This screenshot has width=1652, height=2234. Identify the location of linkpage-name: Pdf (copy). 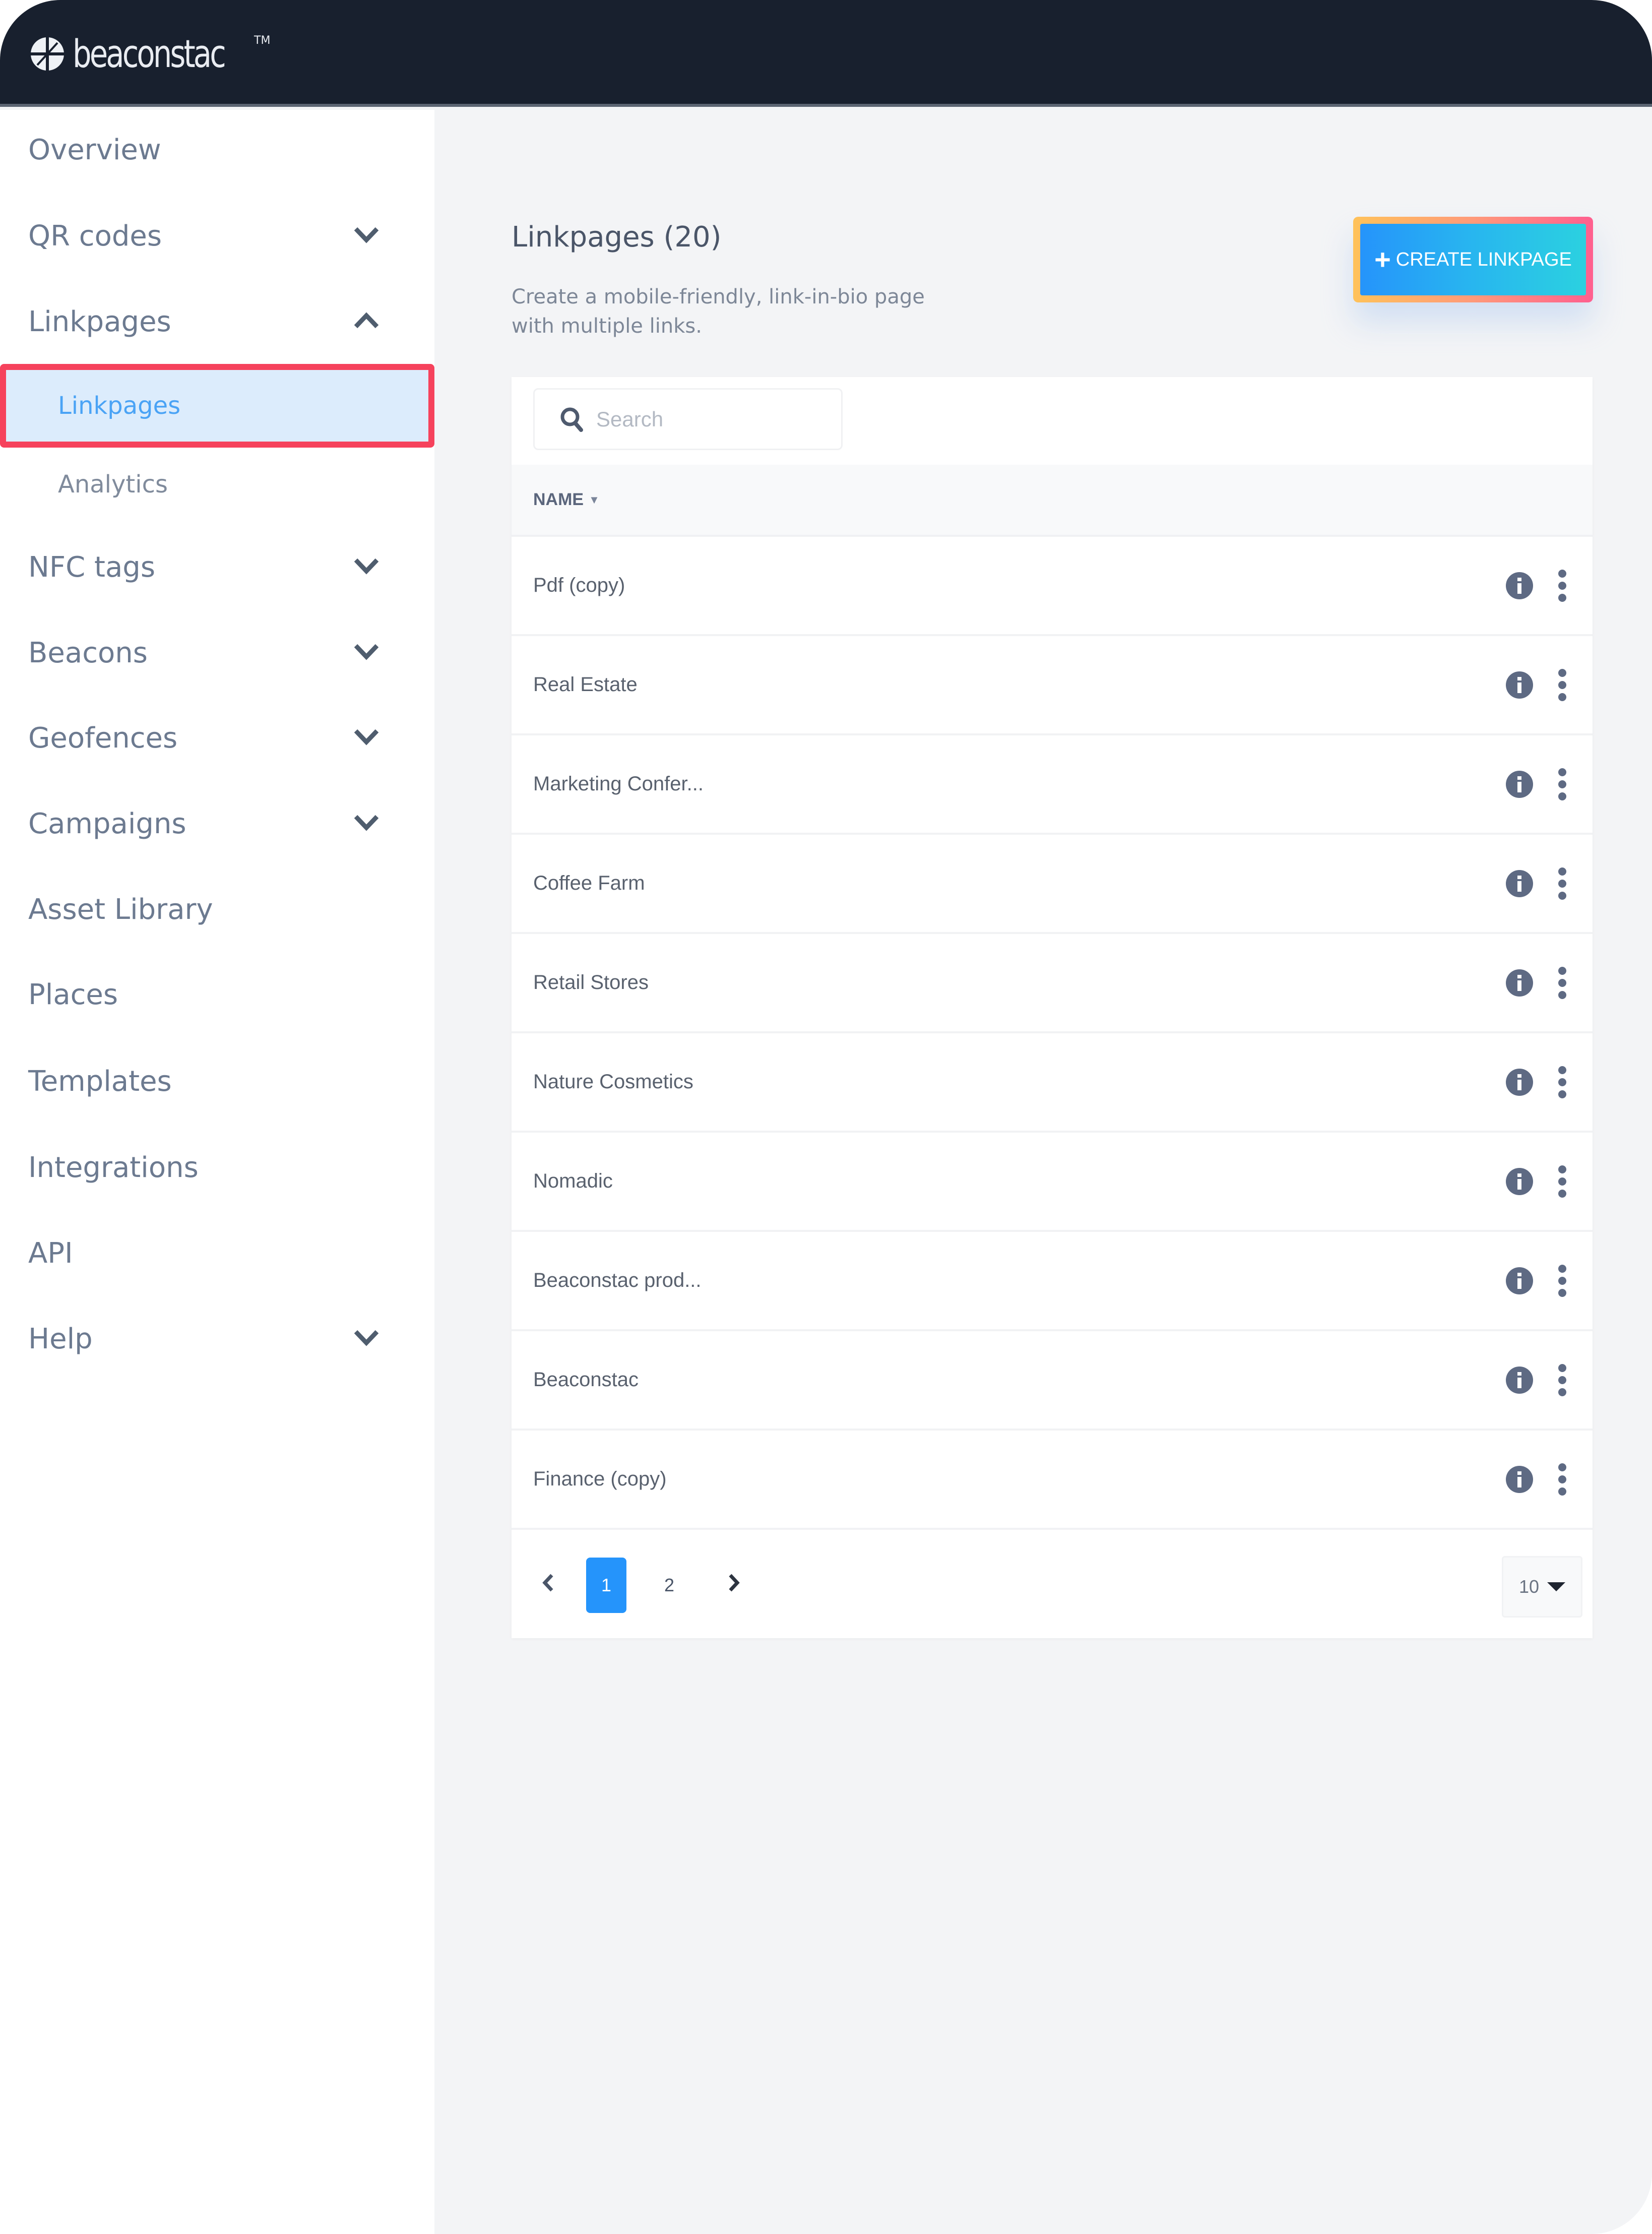
(579, 585).